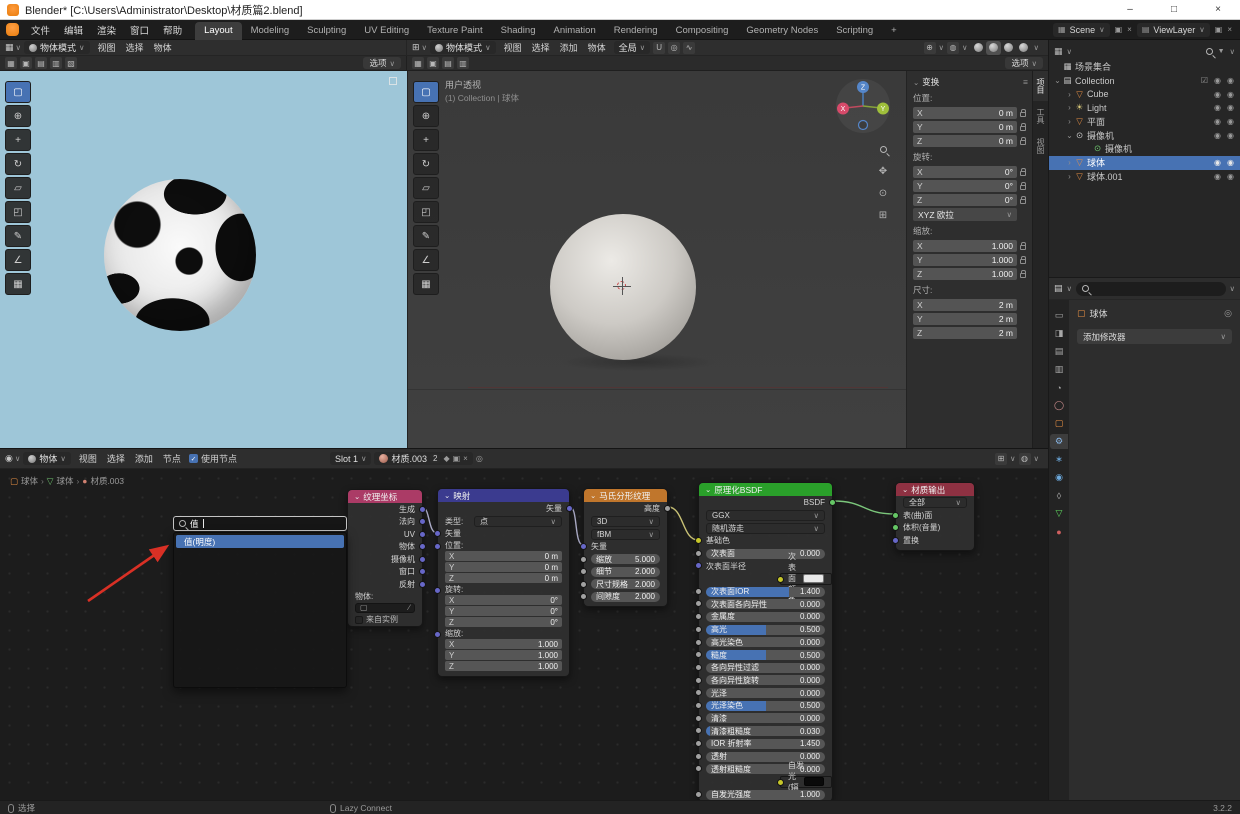 Image resolution: width=1240 pixels, height=814 pixels. What do you see at coordinates (426, 212) in the screenshot?
I see `tool-button: ◰` at bounding box center [426, 212].